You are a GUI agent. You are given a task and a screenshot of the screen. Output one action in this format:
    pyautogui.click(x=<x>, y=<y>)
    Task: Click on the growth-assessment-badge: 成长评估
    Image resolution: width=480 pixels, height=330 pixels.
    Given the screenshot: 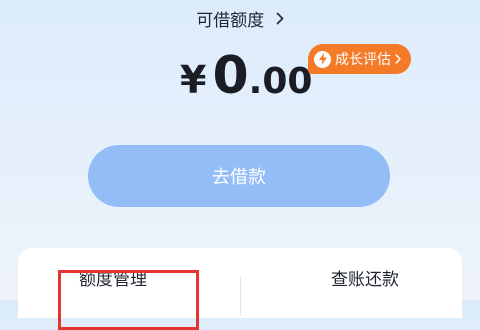 What is the action you would take?
    pyautogui.click(x=359, y=59)
    